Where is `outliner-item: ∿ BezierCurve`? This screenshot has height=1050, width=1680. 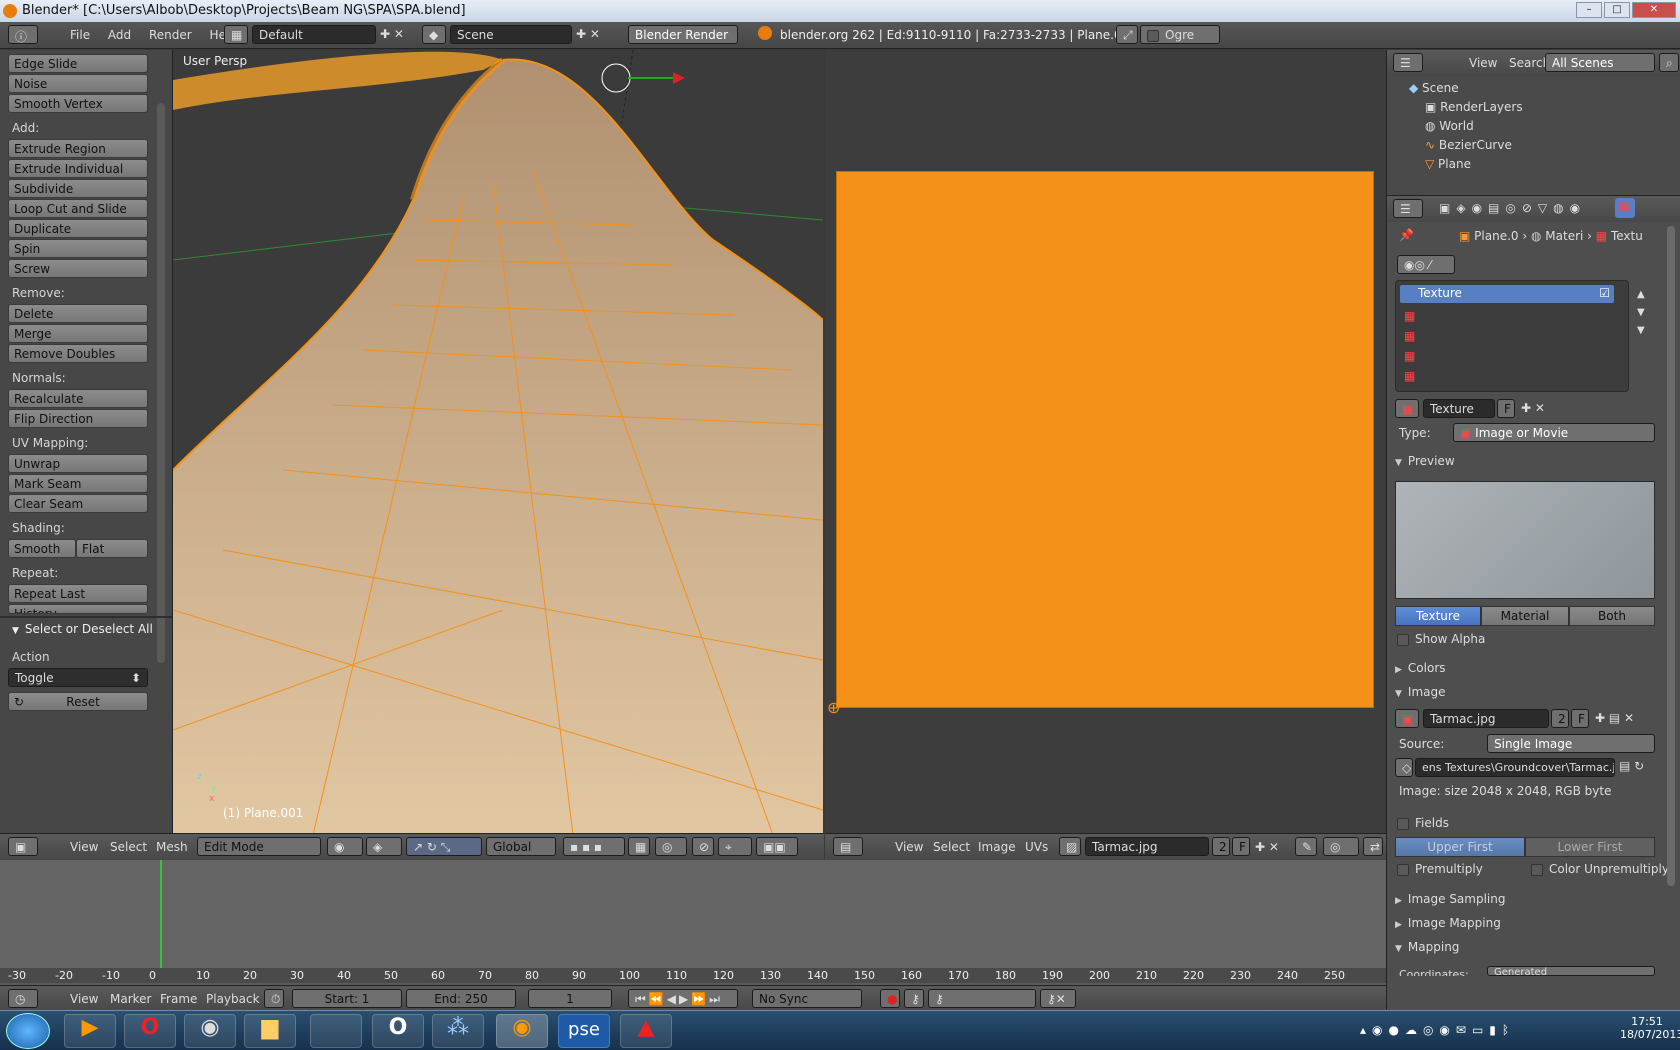
outliner-item: ∿ BezierCurve is located at coordinates (1468, 145).